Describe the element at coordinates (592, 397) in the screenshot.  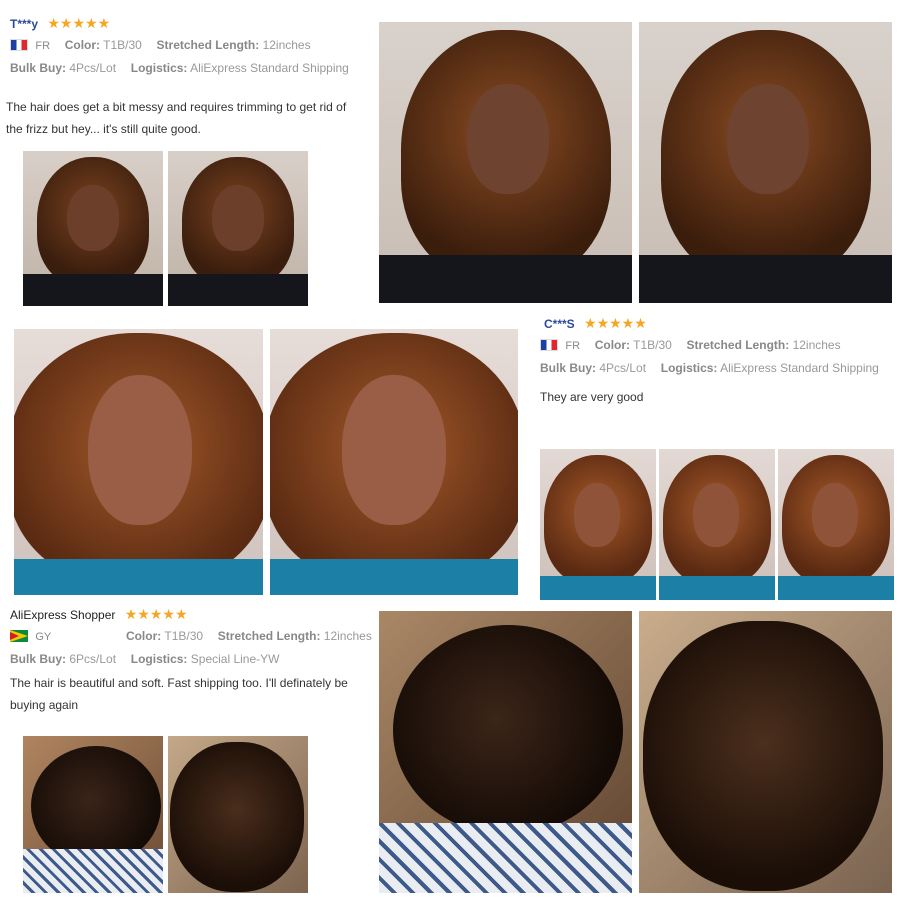
I see `comment-line: They are very good` at that location.